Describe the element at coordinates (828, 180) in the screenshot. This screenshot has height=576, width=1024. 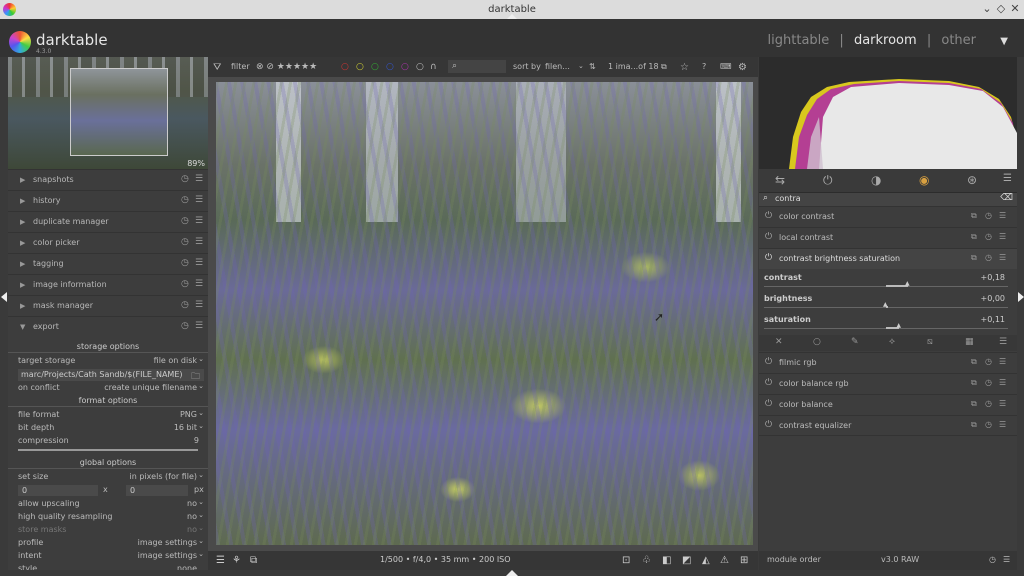
I see `tab-active-modules-icon: ⏻` at that location.